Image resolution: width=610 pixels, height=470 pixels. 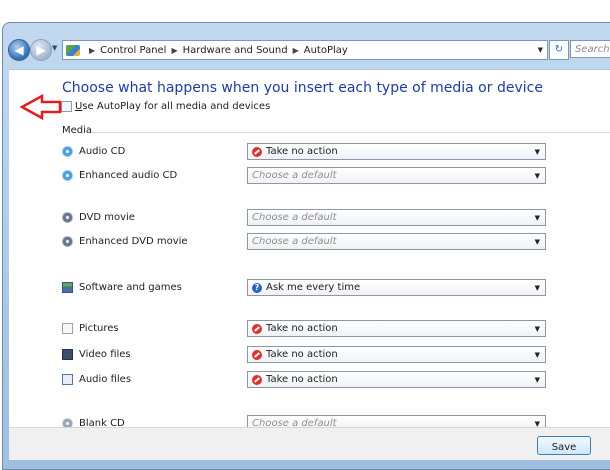 What do you see at coordinates (67, 287) in the screenshot?
I see `software-games-icon` at bounding box center [67, 287].